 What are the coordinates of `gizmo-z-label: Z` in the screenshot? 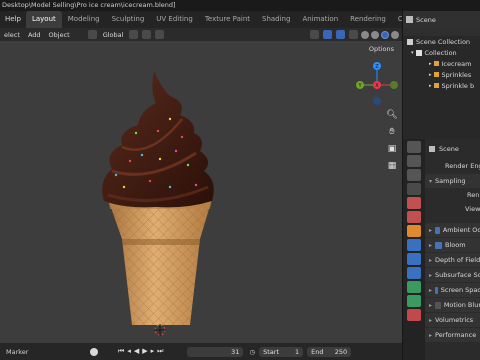 It's located at (377, 67).